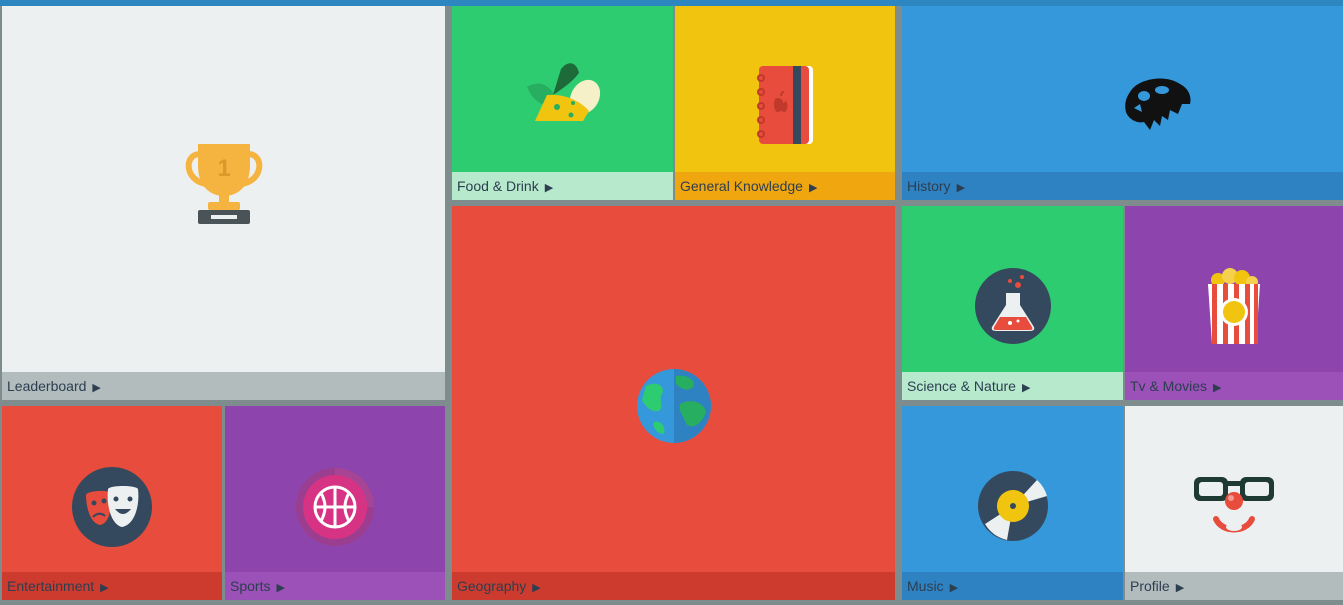 The width and height of the screenshot is (1343, 605). I want to click on general-knowledge-label: General Knowledge ▶, so click(785, 186).